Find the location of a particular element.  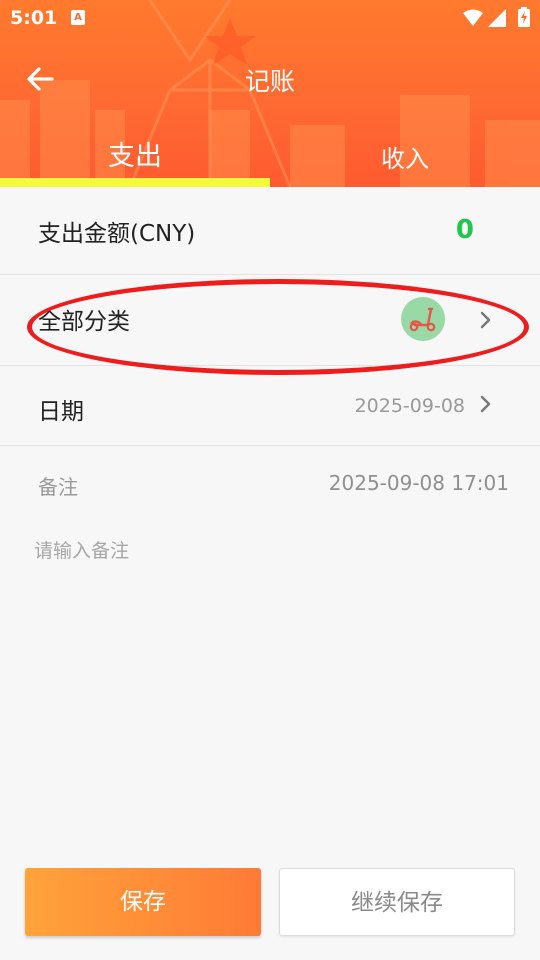

accessibility-a-icon: A is located at coordinates (78, 17).